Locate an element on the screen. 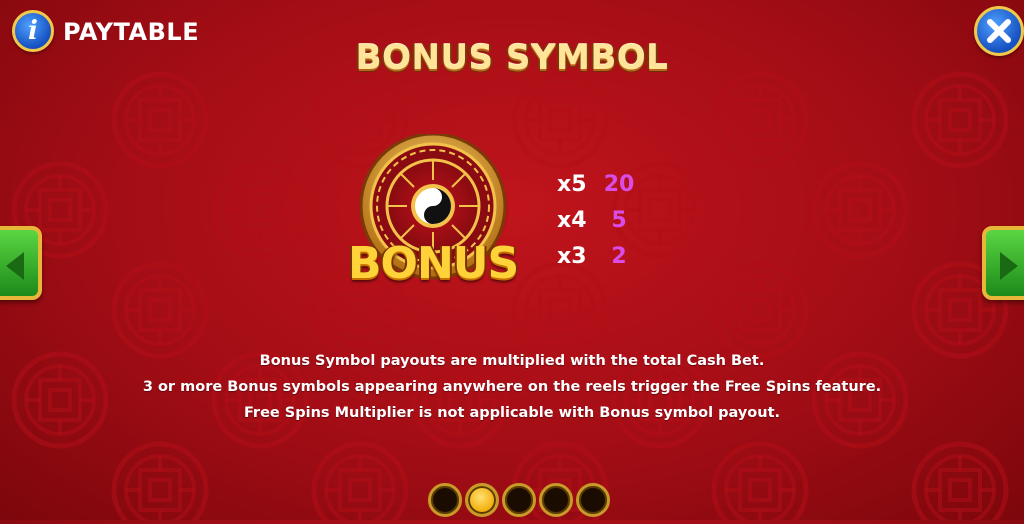  payout-count: x3 is located at coordinates (572, 256).